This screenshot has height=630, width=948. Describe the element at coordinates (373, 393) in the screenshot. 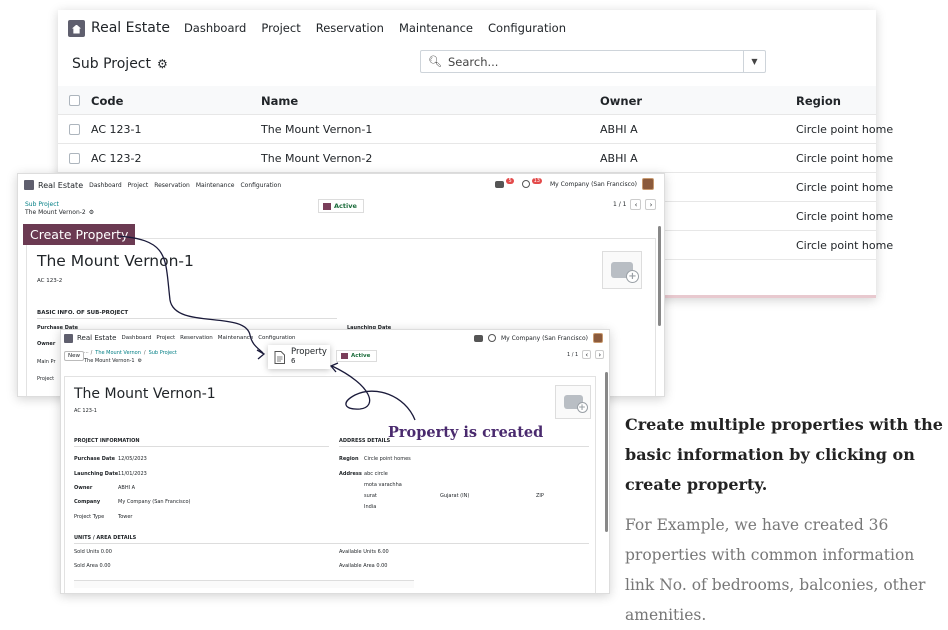

I see `property-created-arrow` at that location.